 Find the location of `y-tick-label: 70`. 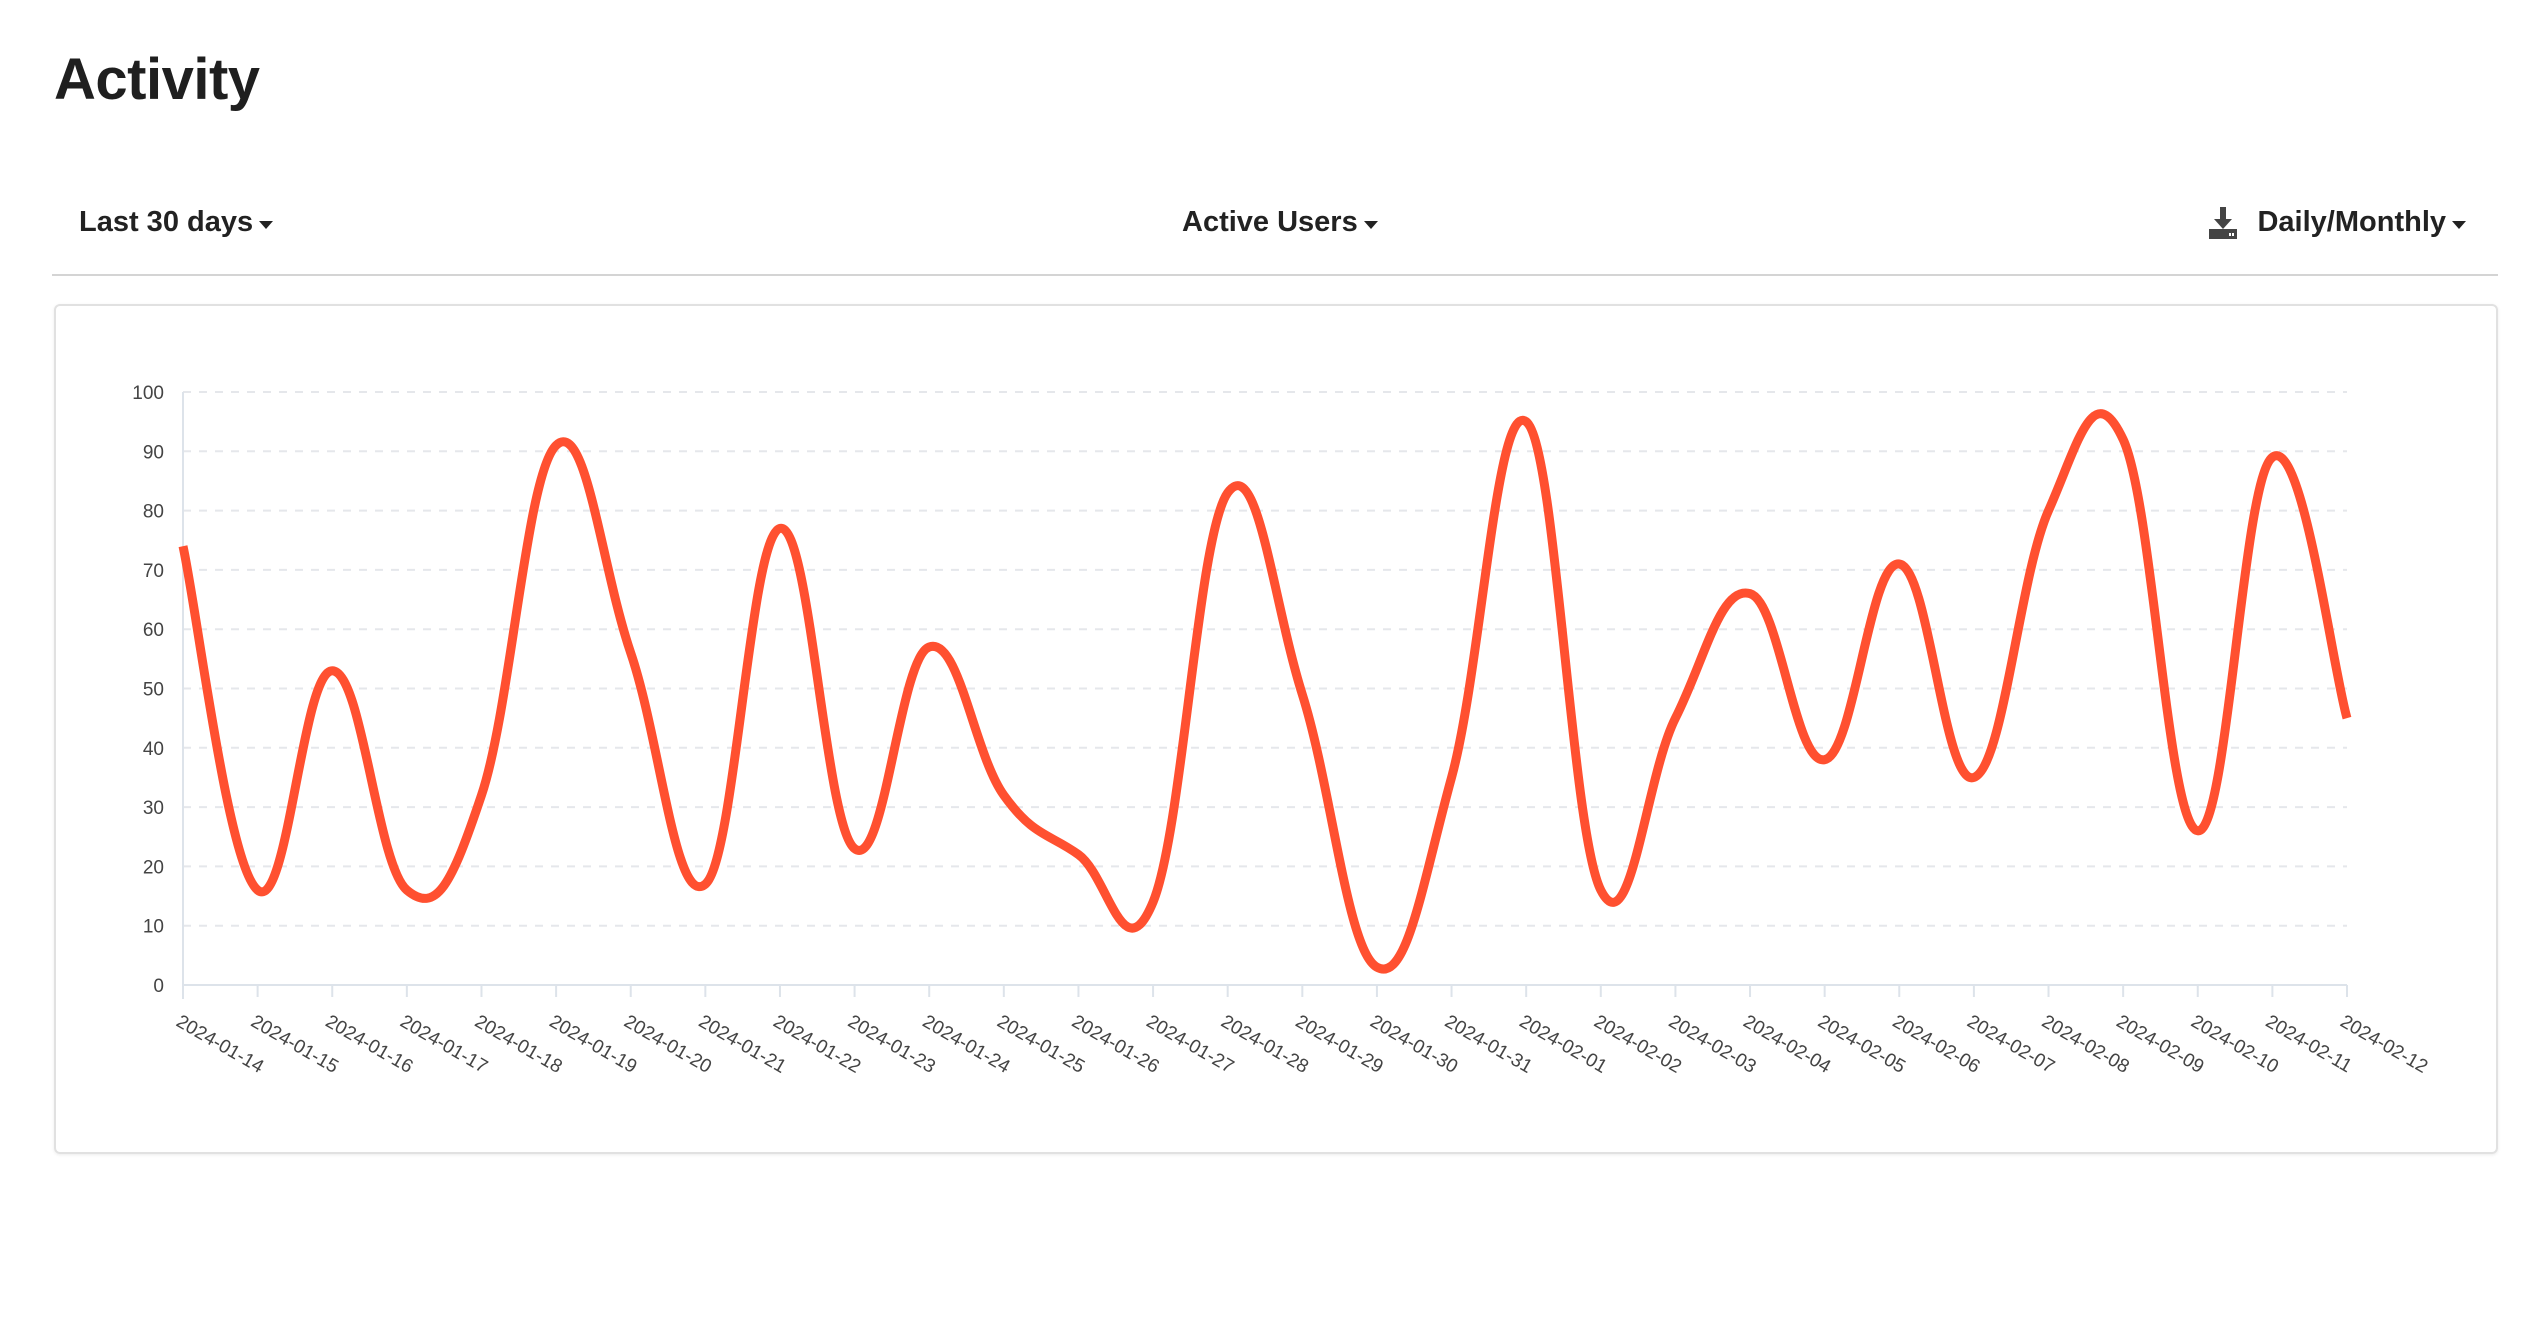

y-tick-label: 70 is located at coordinates (153, 571).